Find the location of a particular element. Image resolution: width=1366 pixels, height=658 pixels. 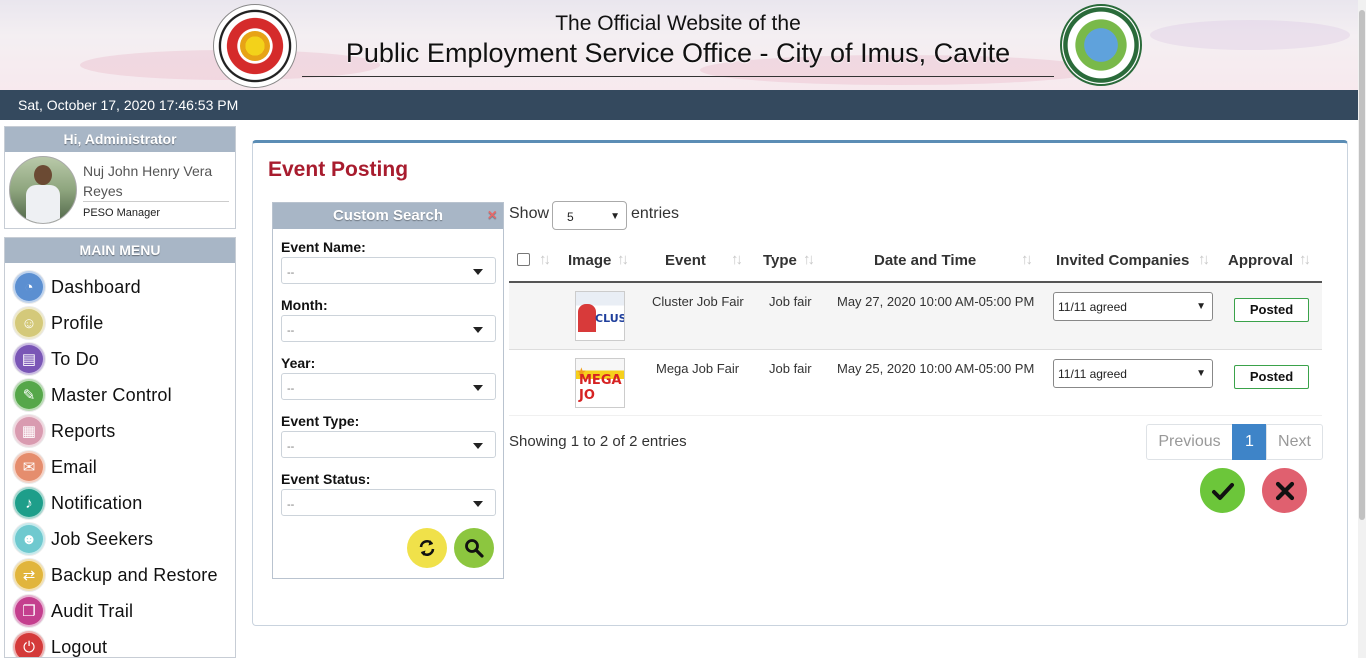

pagination-page-1: 1 is located at coordinates (1249, 442).